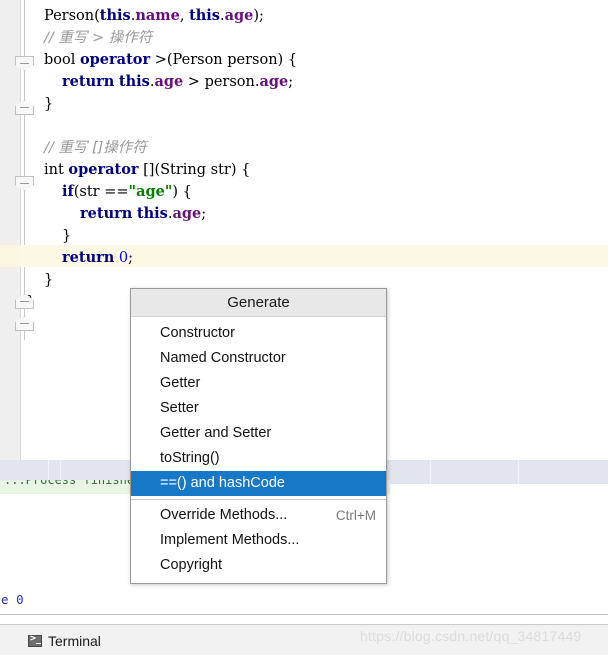 Image resolution: width=608 pixels, height=655 pixels. What do you see at coordinates (184, 16) in the screenshot?
I see `code-token: ,` at bounding box center [184, 16].